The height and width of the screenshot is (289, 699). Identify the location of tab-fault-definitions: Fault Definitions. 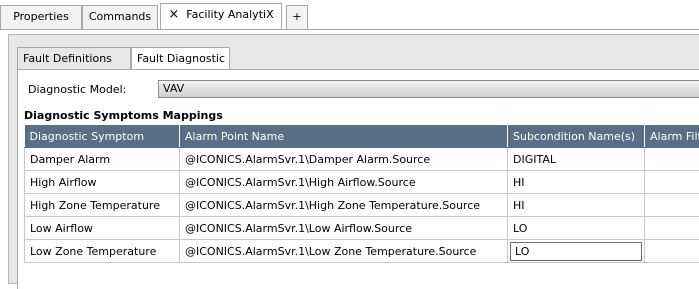
(74, 58).